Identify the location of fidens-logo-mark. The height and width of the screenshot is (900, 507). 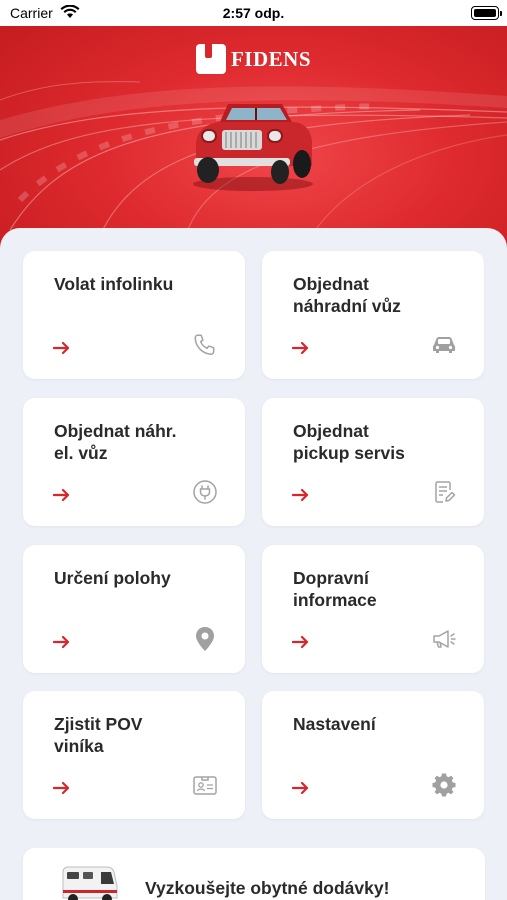
(210, 59).